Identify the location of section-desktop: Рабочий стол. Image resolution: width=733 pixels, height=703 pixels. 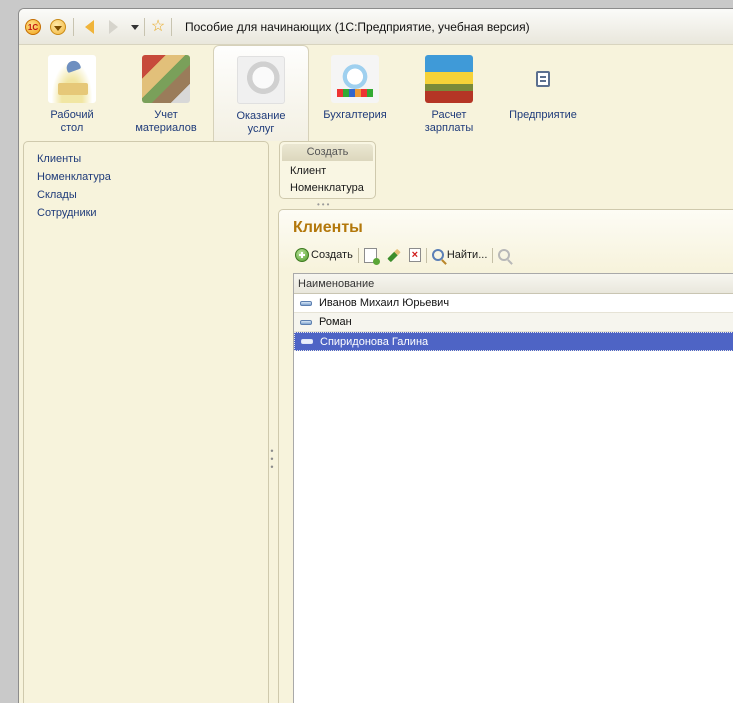
(72, 93).